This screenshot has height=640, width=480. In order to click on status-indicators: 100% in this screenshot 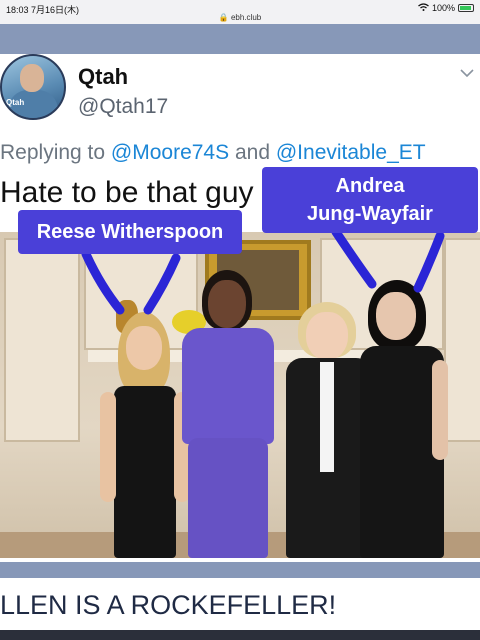, I will do `click(446, 8)`.